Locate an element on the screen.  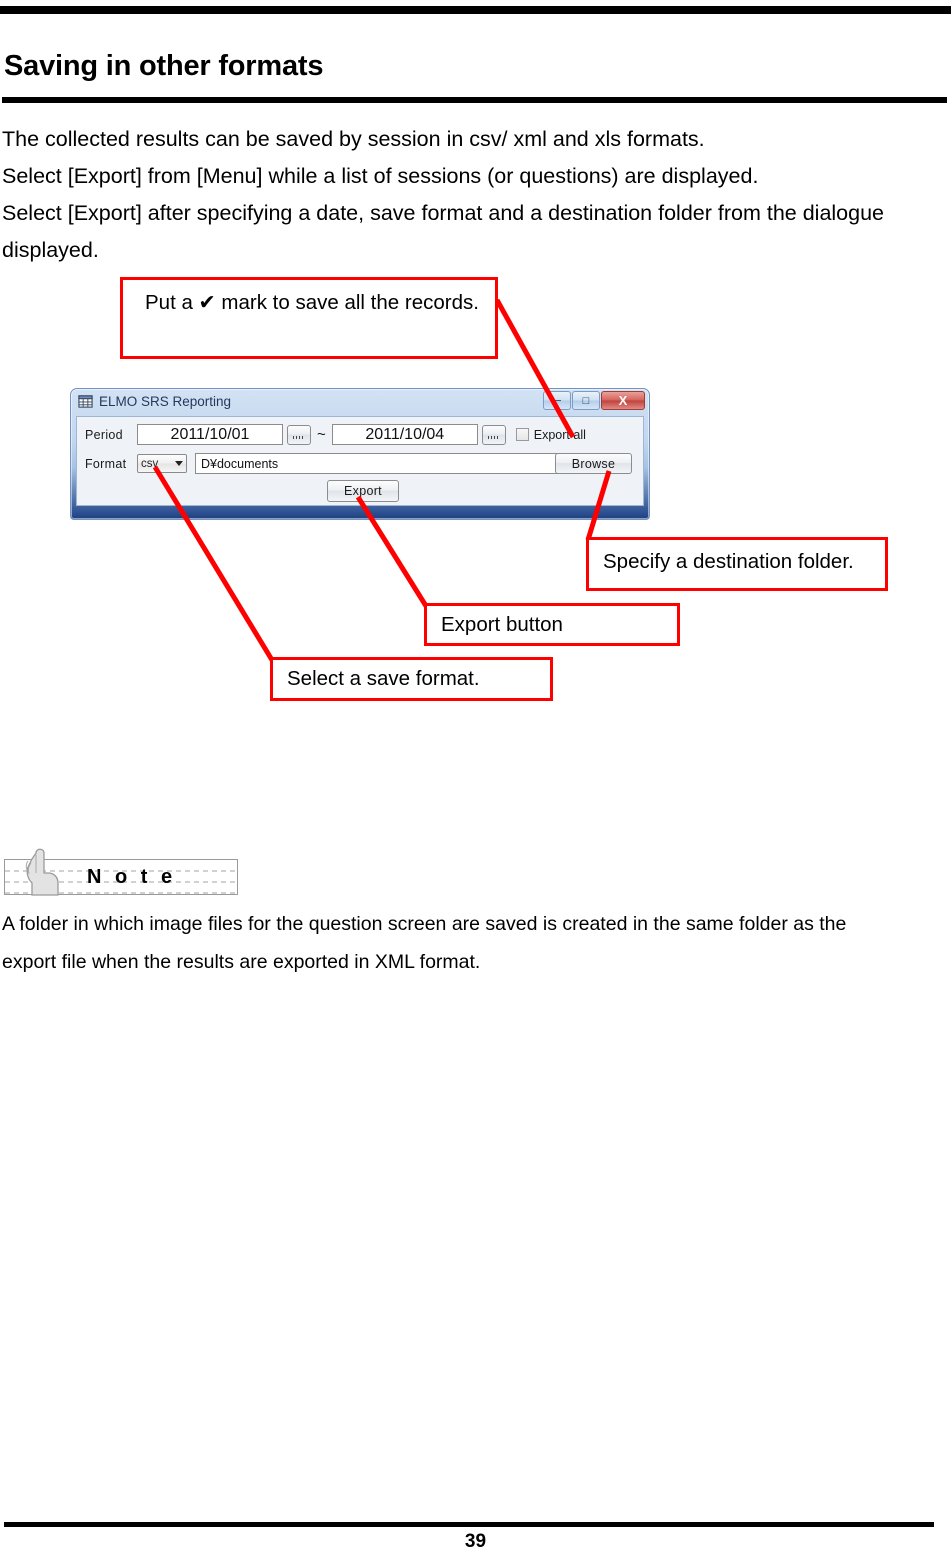
dialog-titlebar: ELMO SRS Reporting ─ □ X is located at coordinates (360, 401).